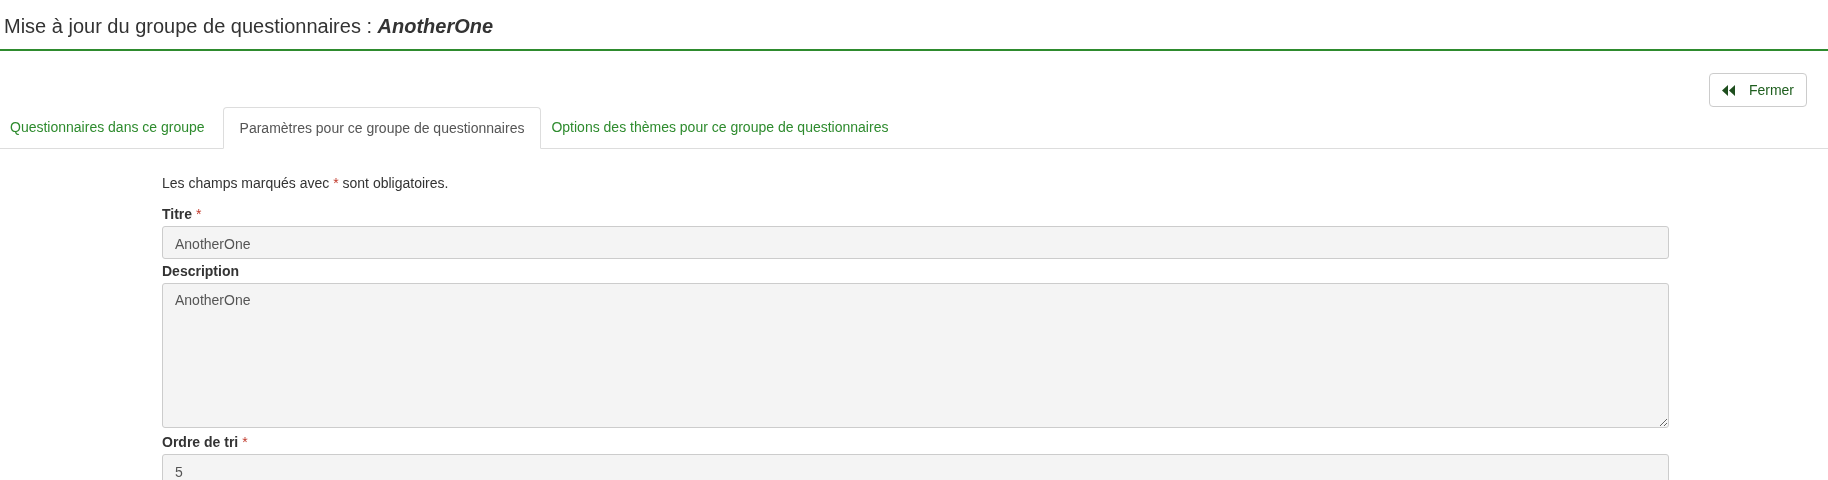 This screenshot has width=1828, height=480. What do you see at coordinates (201, 271) in the screenshot?
I see `field-label: Description` at bounding box center [201, 271].